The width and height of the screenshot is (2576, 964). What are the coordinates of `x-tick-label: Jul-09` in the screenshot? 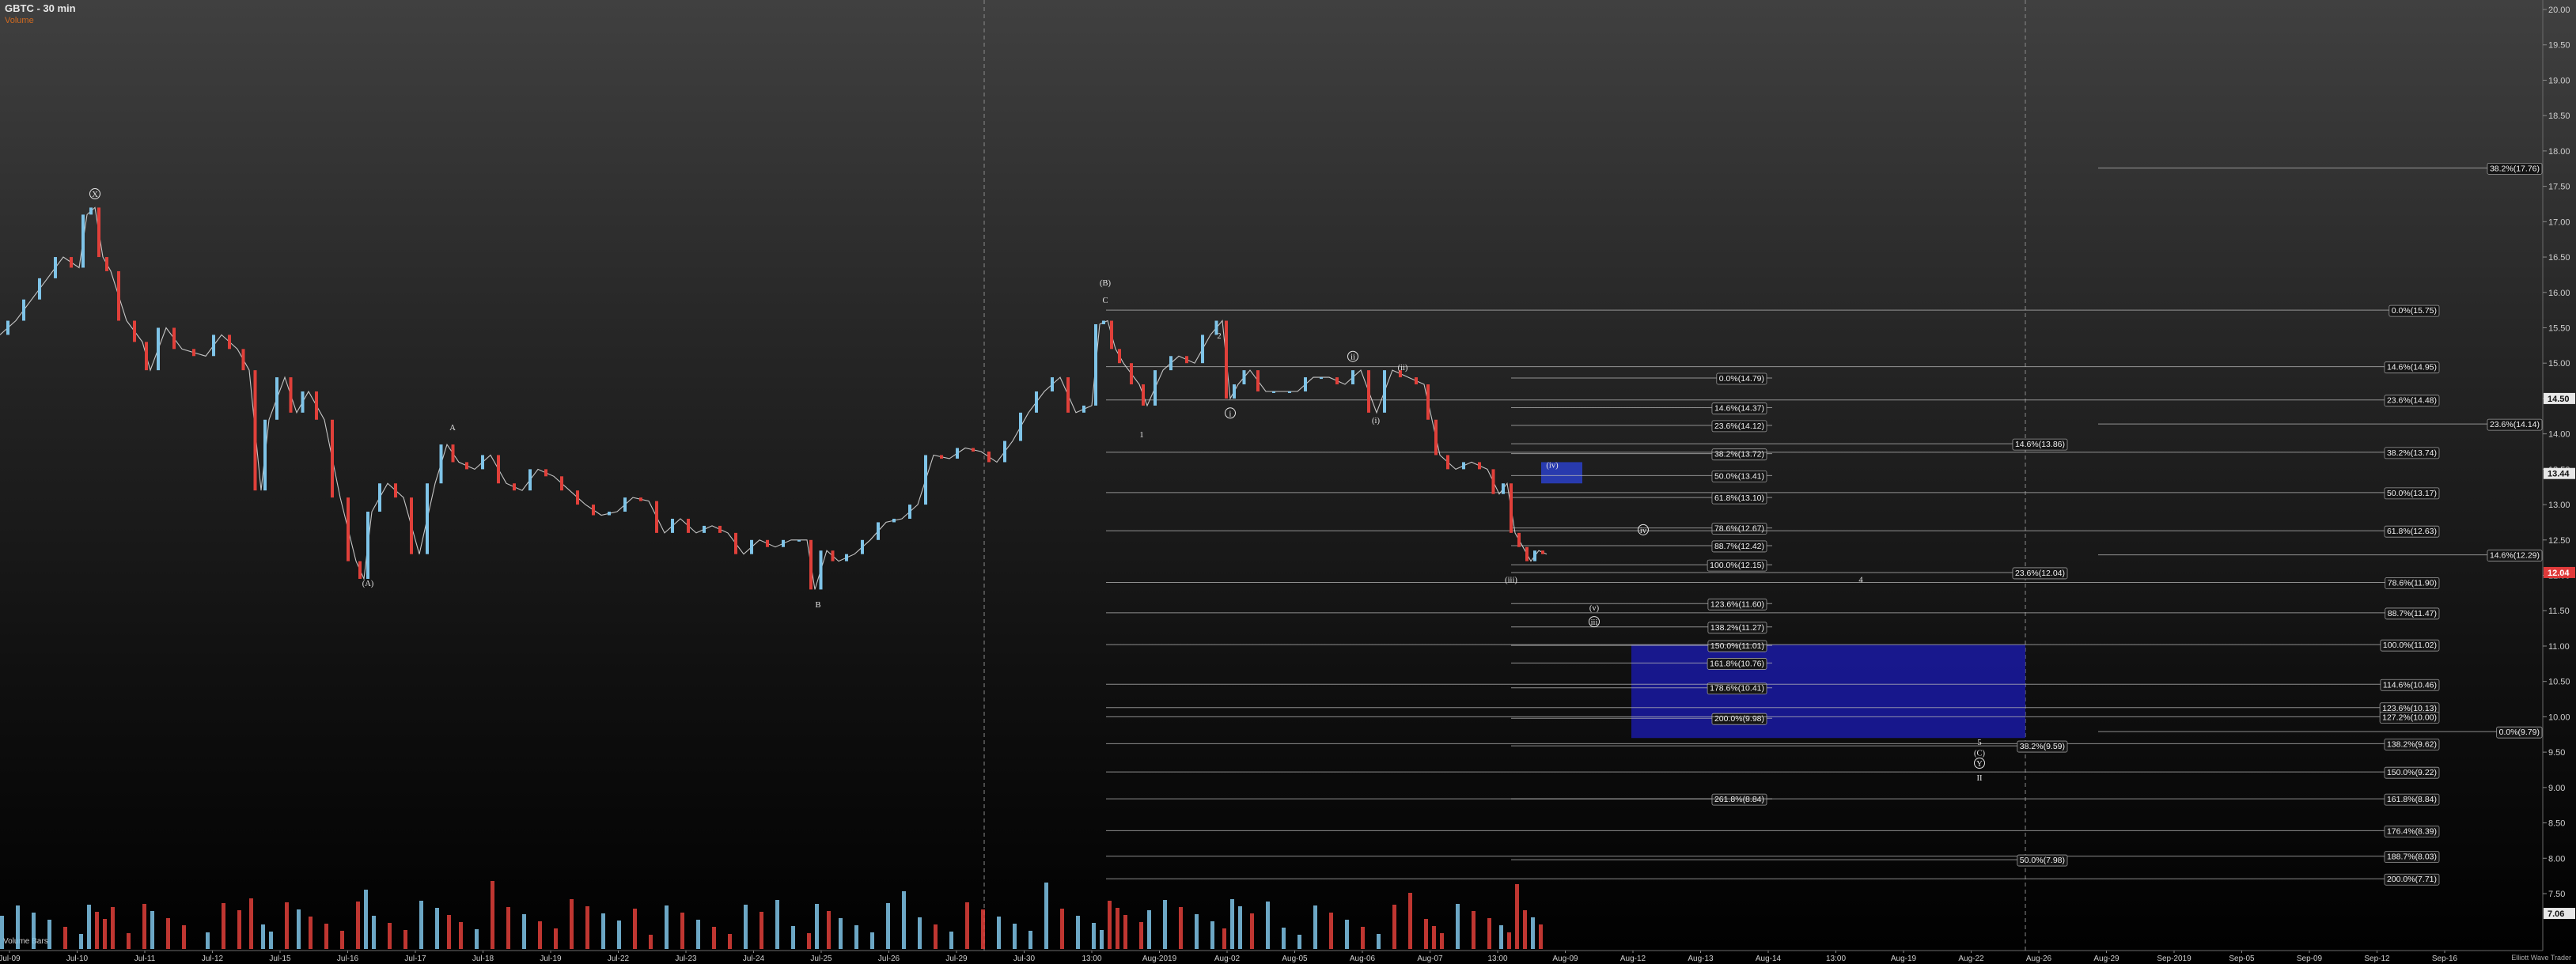 It's located at (10, 959).